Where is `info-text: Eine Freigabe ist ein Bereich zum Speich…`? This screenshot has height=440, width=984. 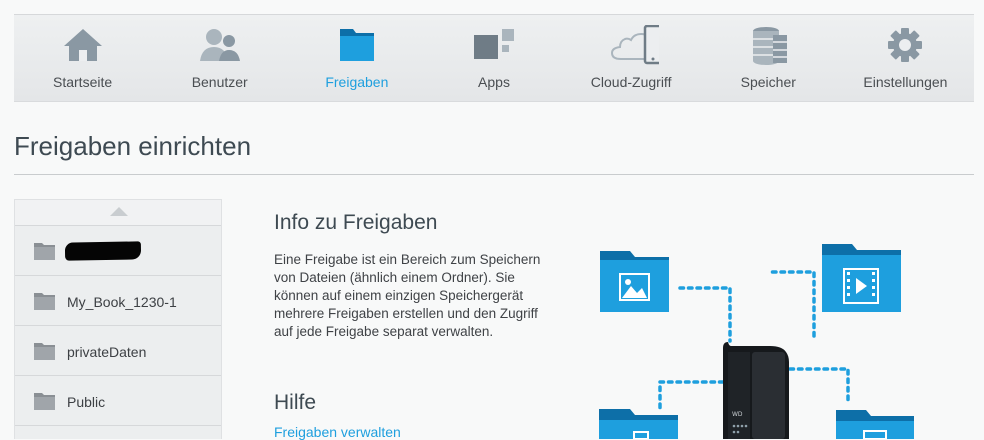 info-text: Eine Freigabe ist ein Bereich zum Speich… is located at coordinates (407, 295).